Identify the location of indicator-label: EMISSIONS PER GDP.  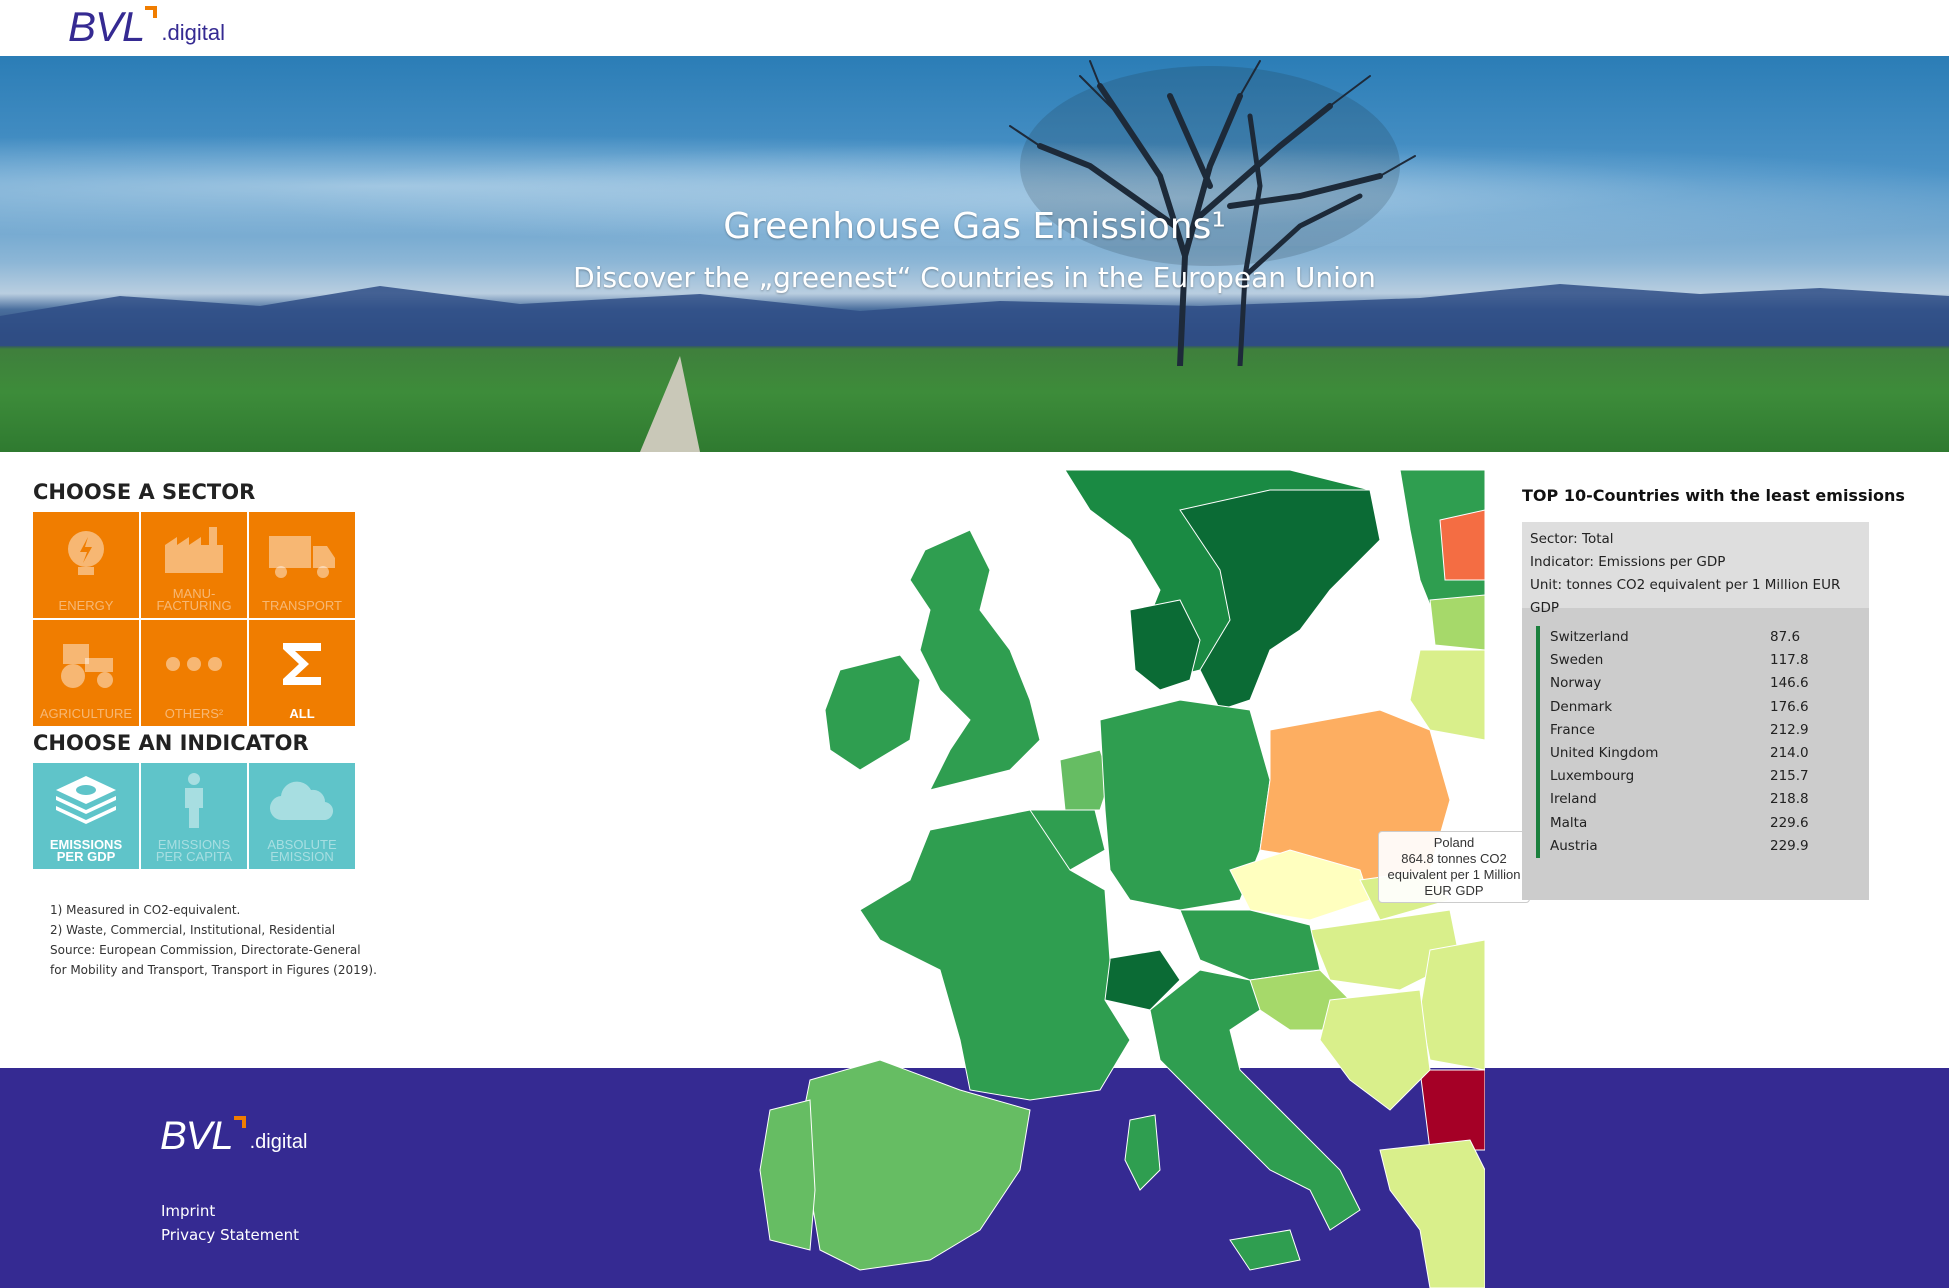
(86, 850).